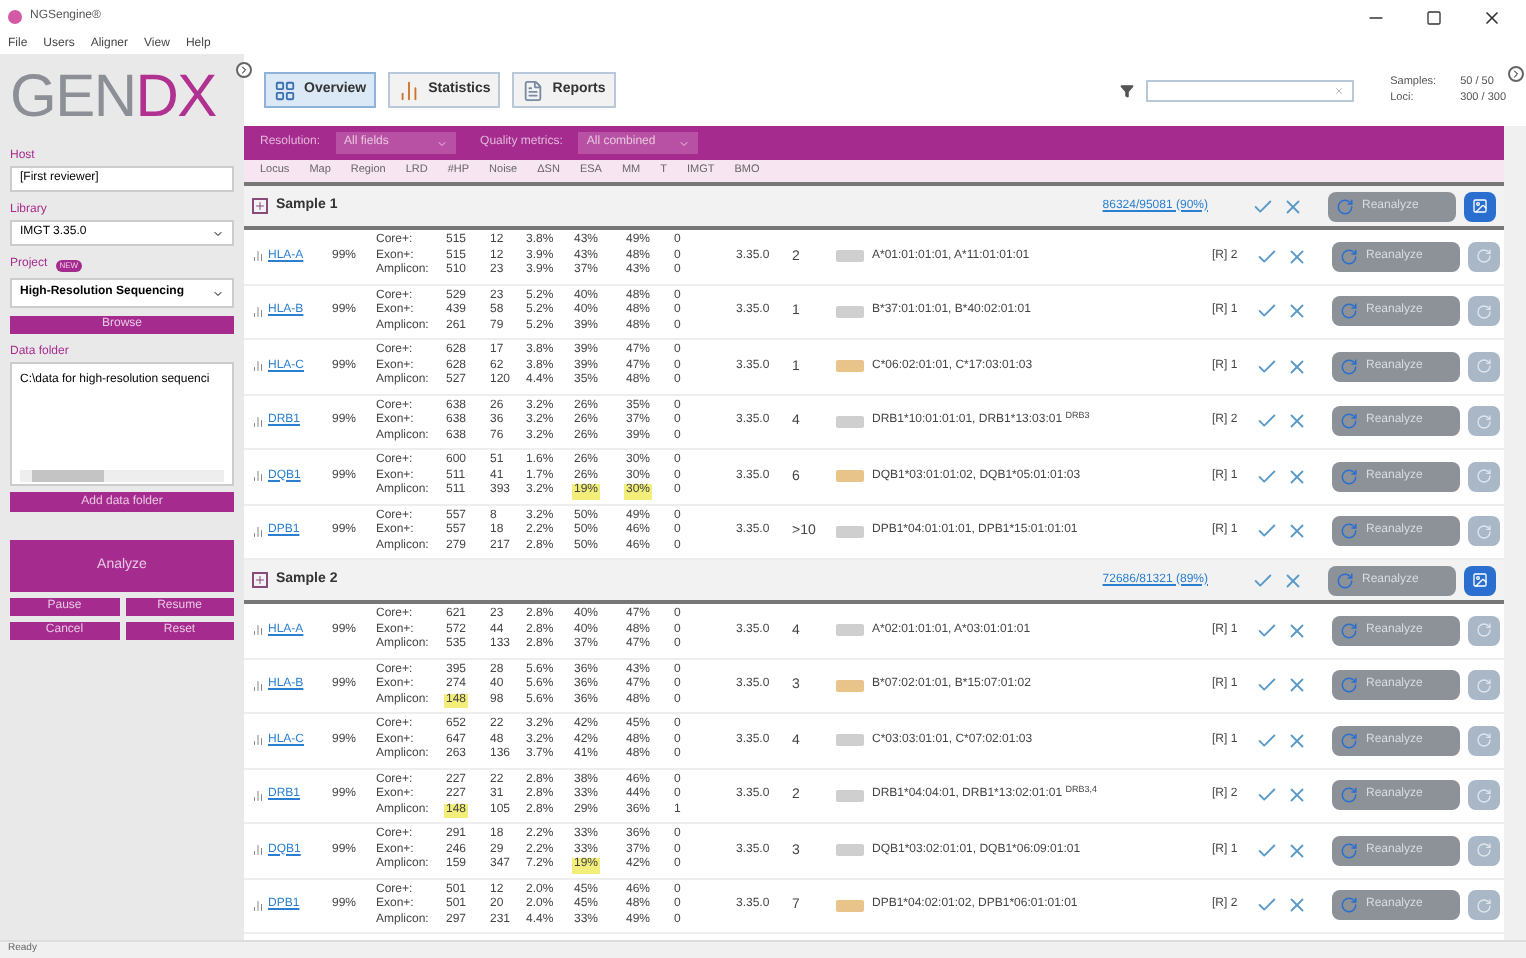 The image size is (1526, 958). What do you see at coordinates (533, 90) in the screenshot?
I see `document-icon` at bounding box center [533, 90].